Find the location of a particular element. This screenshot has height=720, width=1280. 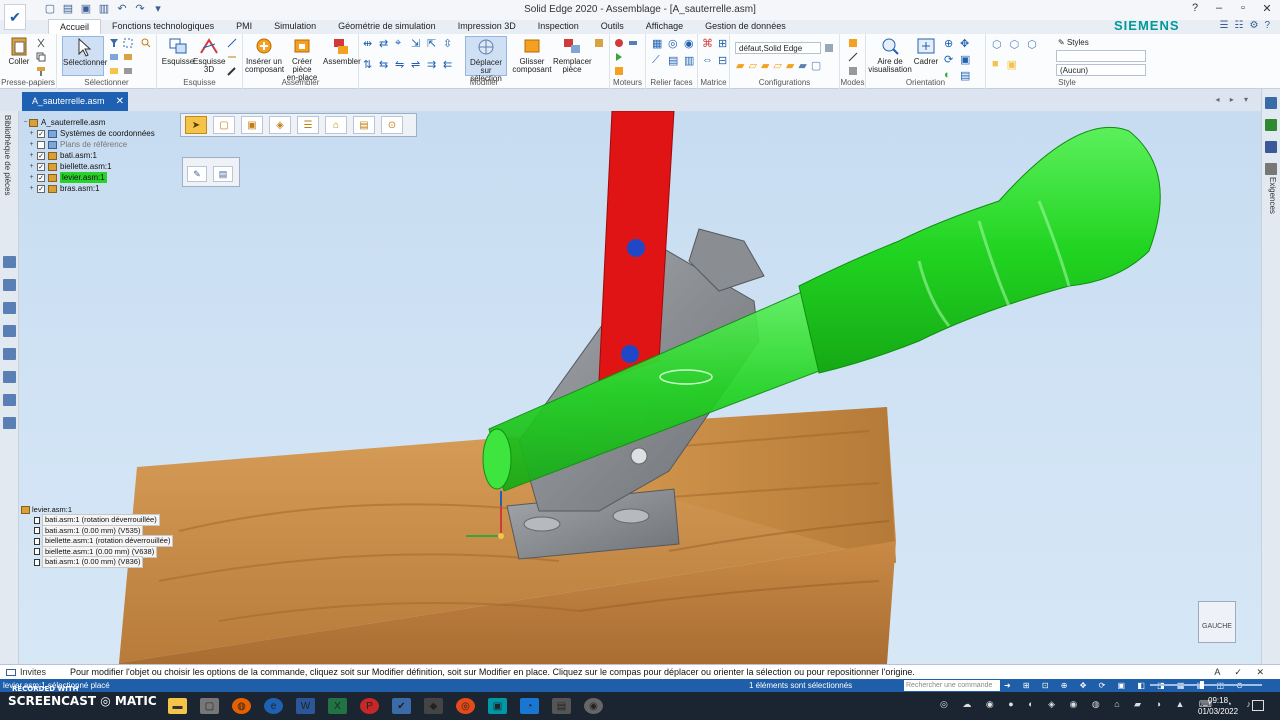

parts-library-tab: Bibliothèque de pièces is located at coordinates (7, 155).